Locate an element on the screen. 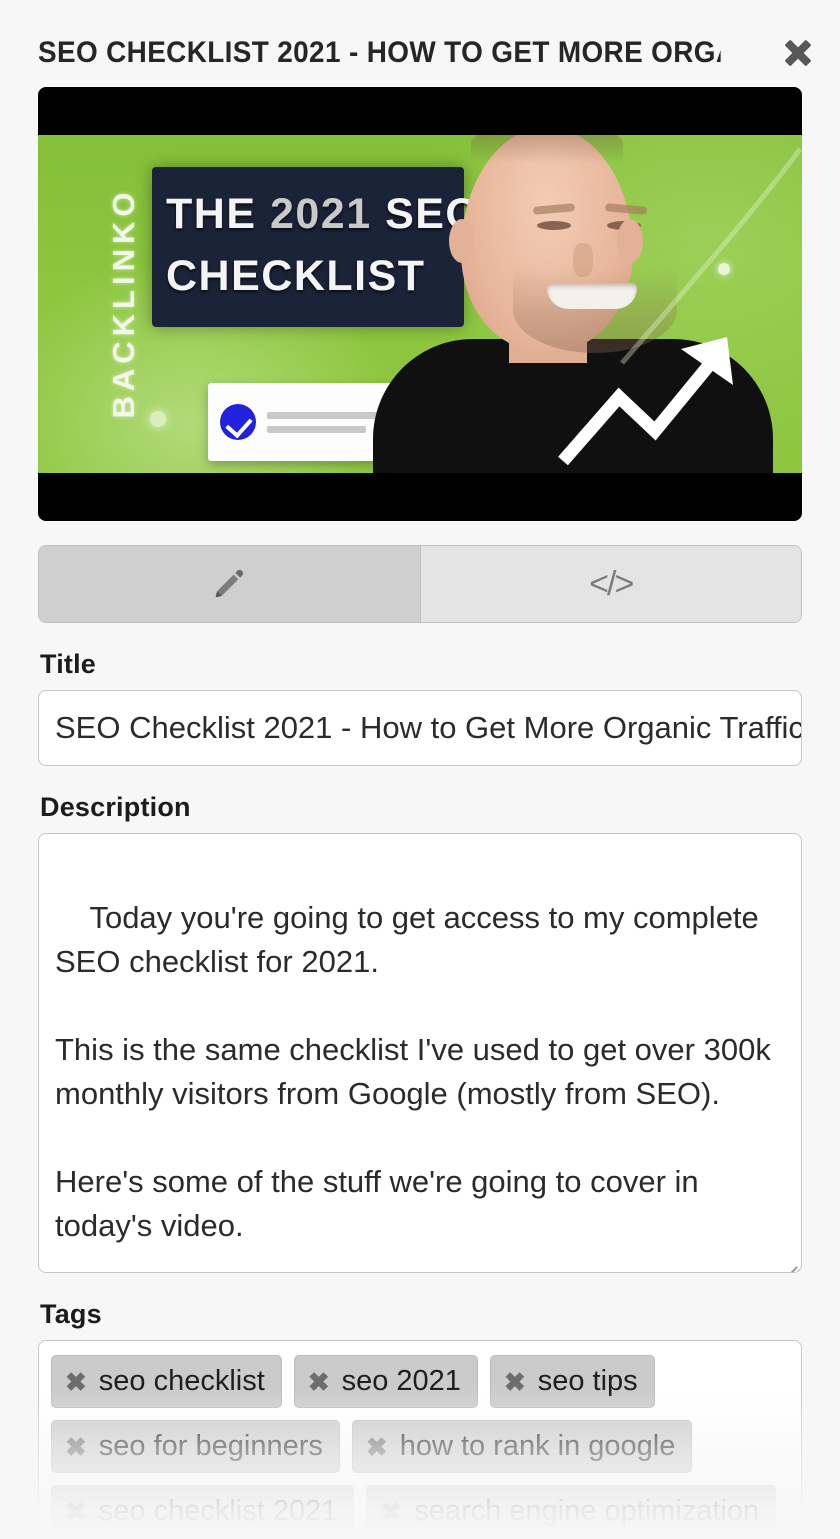 This screenshot has height=1539, width=840. tag-label: seo tips is located at coordinates (587, 1381).